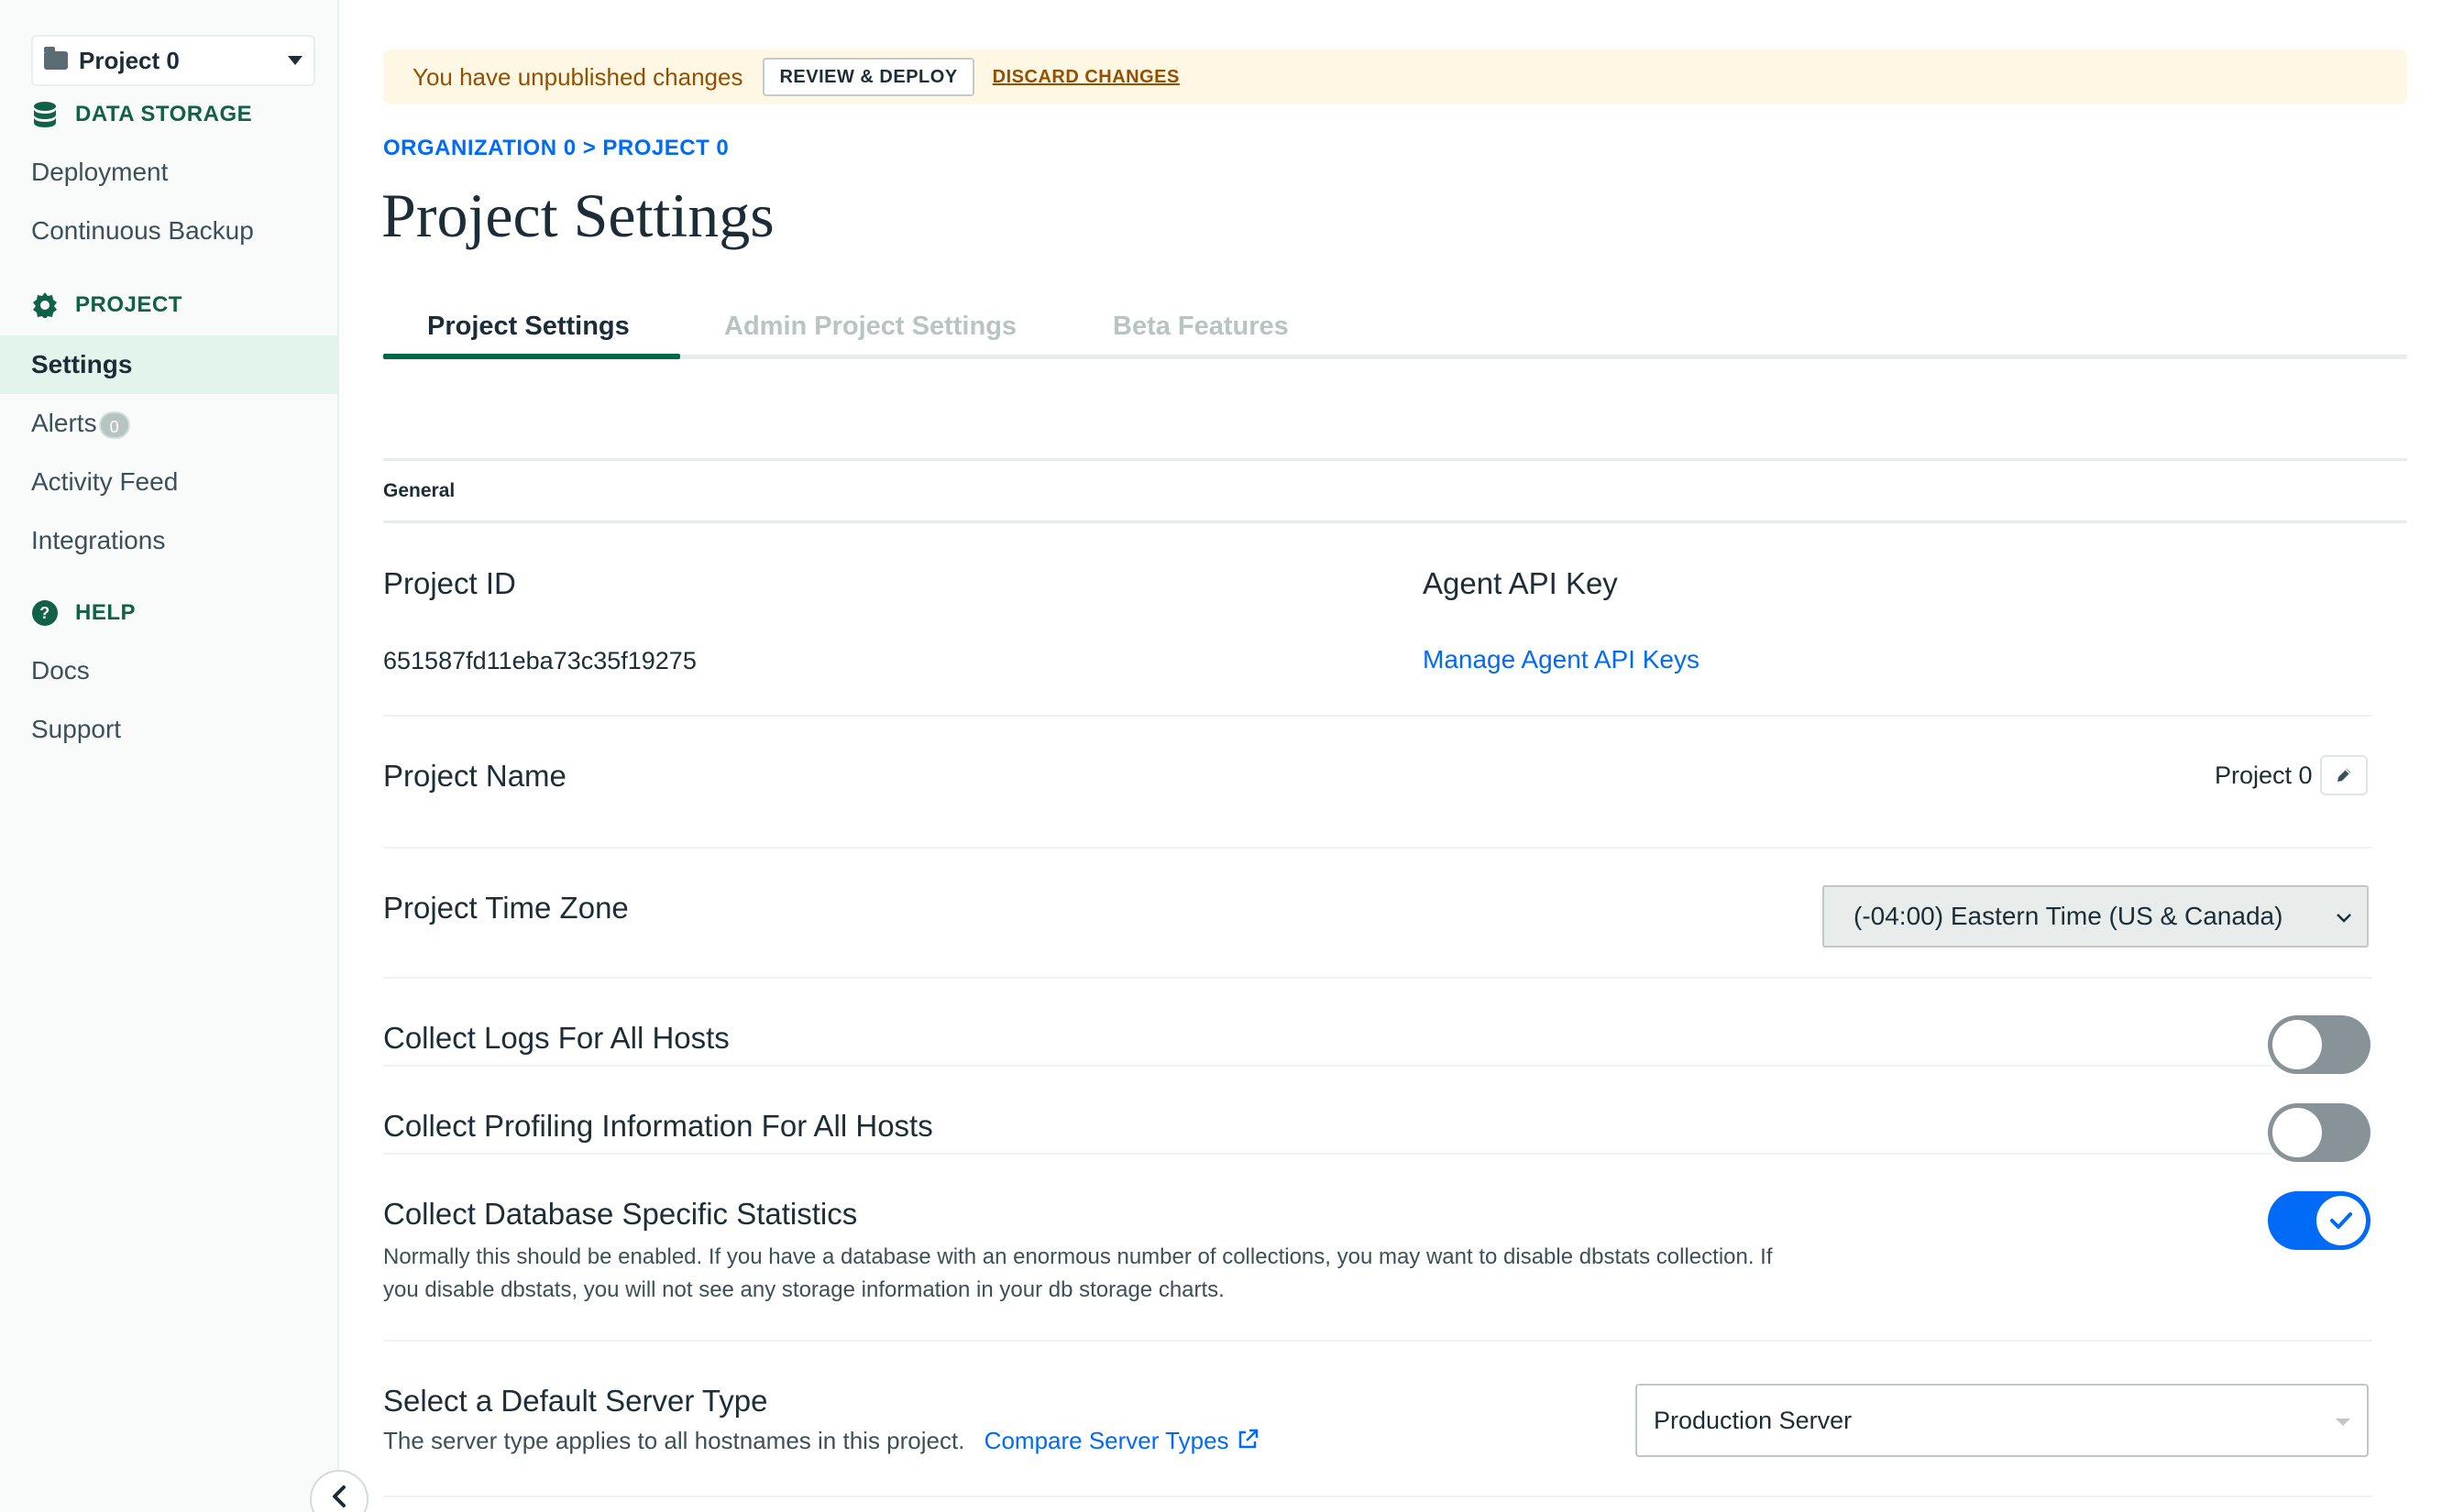 This screenshot has width=2453, height=1512. I want to click on project-selector-label: Project 0, so click(129, 60).